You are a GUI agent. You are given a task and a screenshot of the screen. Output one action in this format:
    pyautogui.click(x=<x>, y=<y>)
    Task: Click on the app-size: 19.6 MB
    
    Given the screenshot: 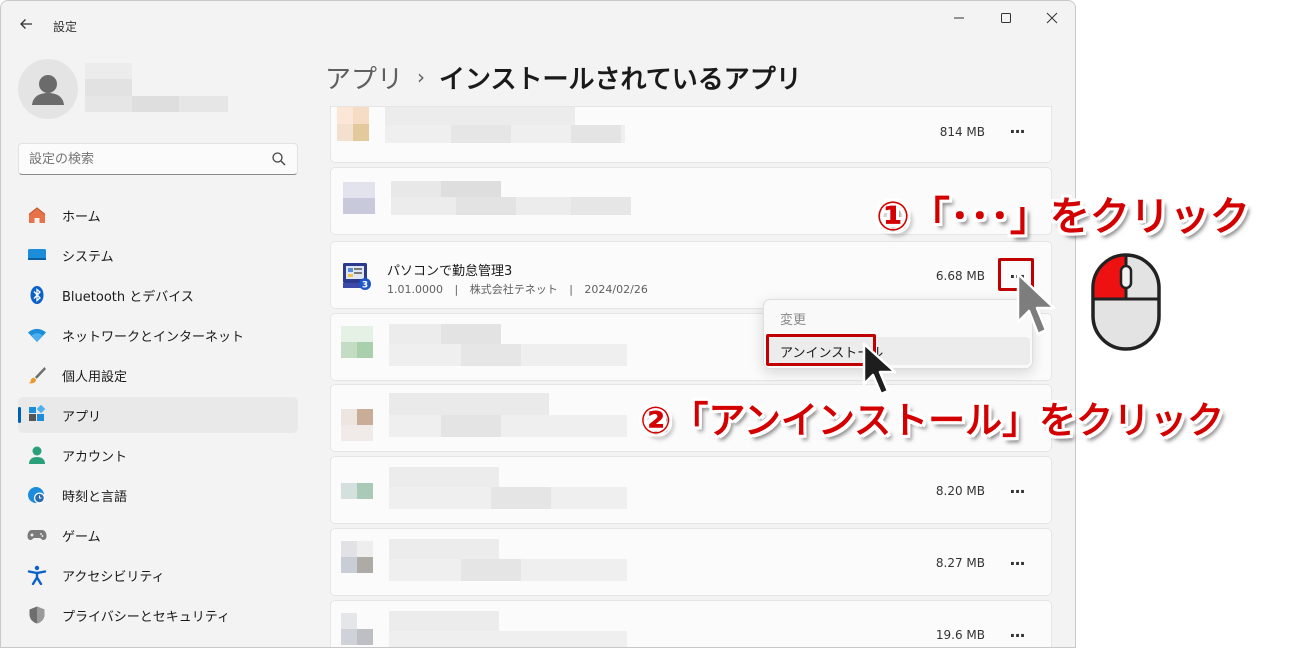 What is the action you would take?
    pyautogui.click(x=960, y=635)
    